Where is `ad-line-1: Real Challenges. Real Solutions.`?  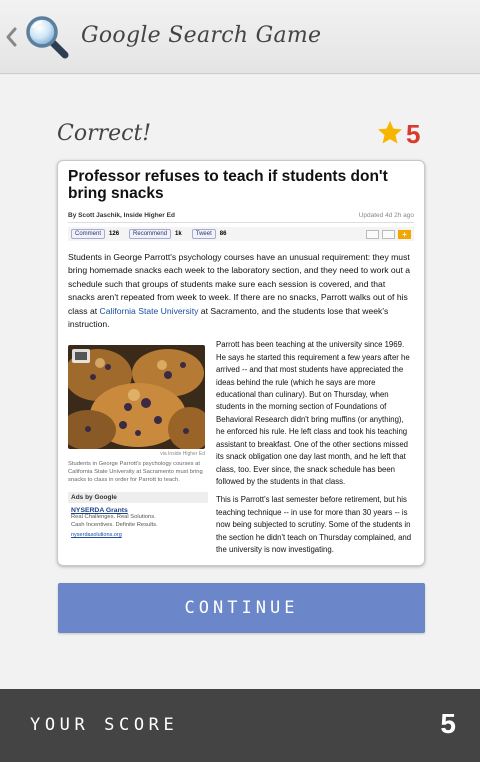 ad-line-1: Real Challenges. Real Solutions. is located at coordinates (113, 517).